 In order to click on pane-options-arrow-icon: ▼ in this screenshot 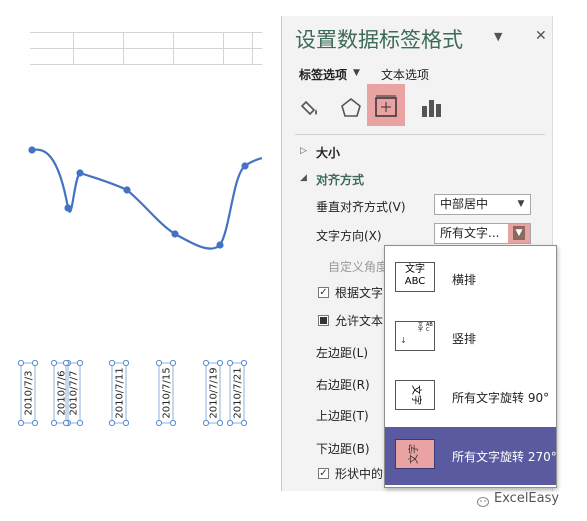, I will do `click(498, 36)`.